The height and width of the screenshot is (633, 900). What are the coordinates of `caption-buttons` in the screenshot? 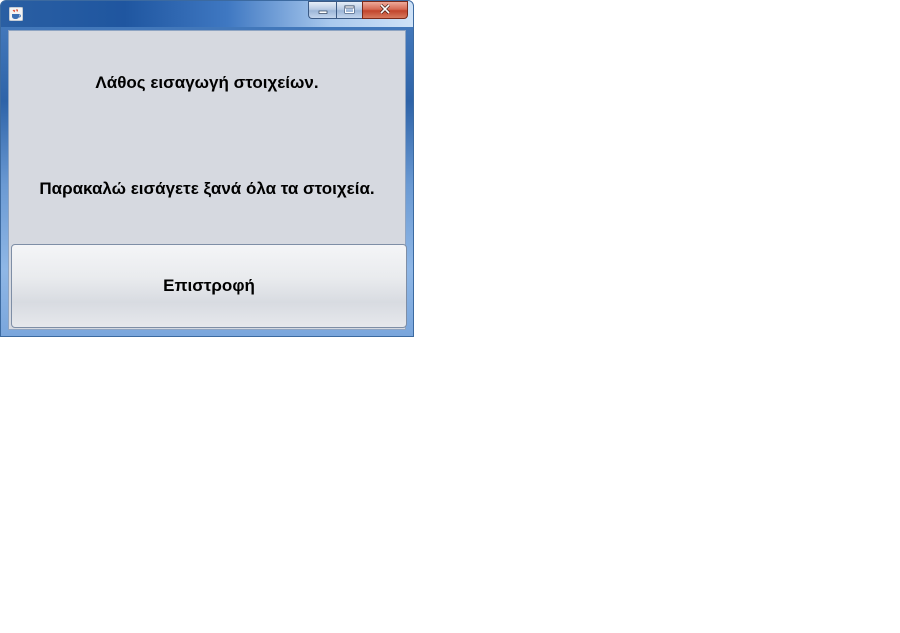 It's located at (358, 10).